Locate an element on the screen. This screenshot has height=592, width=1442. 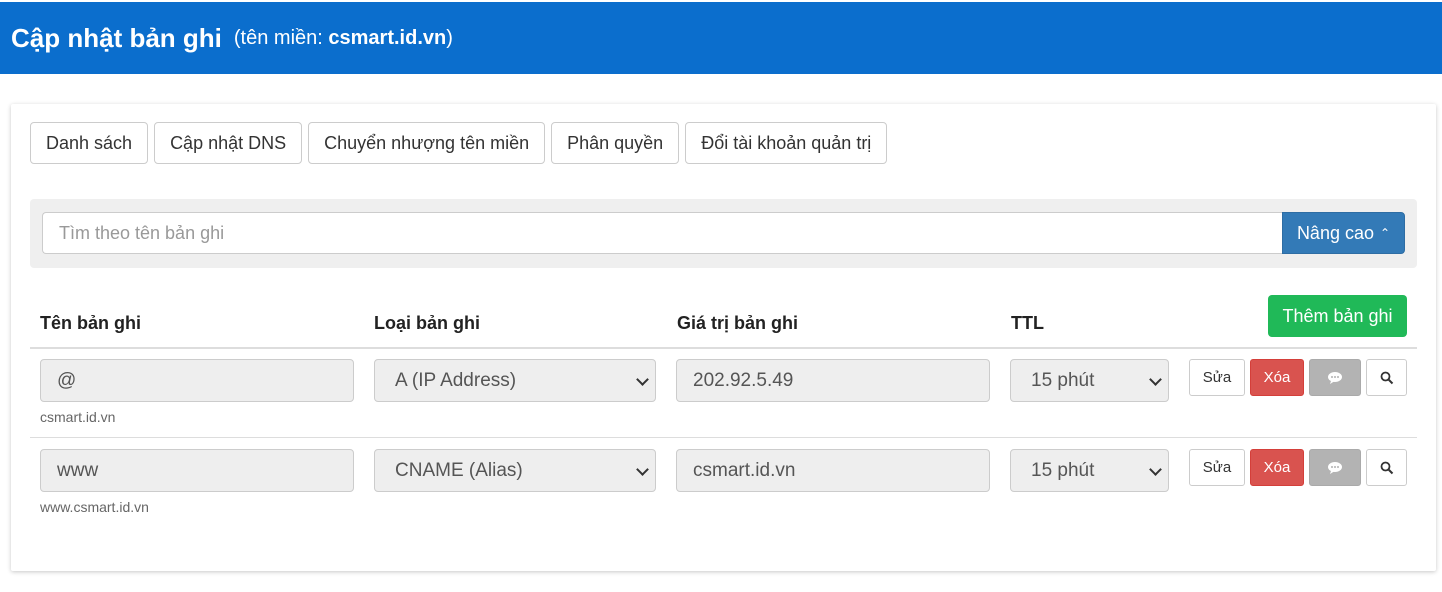
record-fqdn: www.csmart.id.vn is located at coordinates (94, 507).